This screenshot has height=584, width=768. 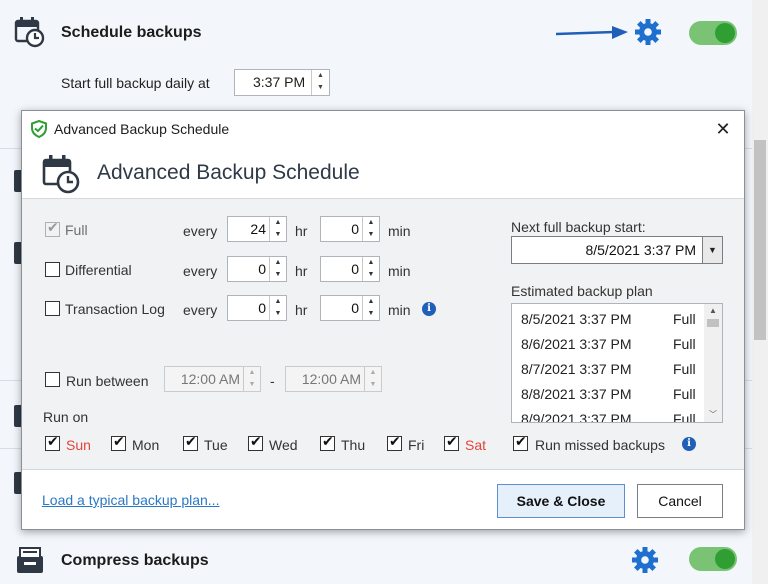 I want to click on transaction-log-minutes-value: 0, so click(x=342, y=308).